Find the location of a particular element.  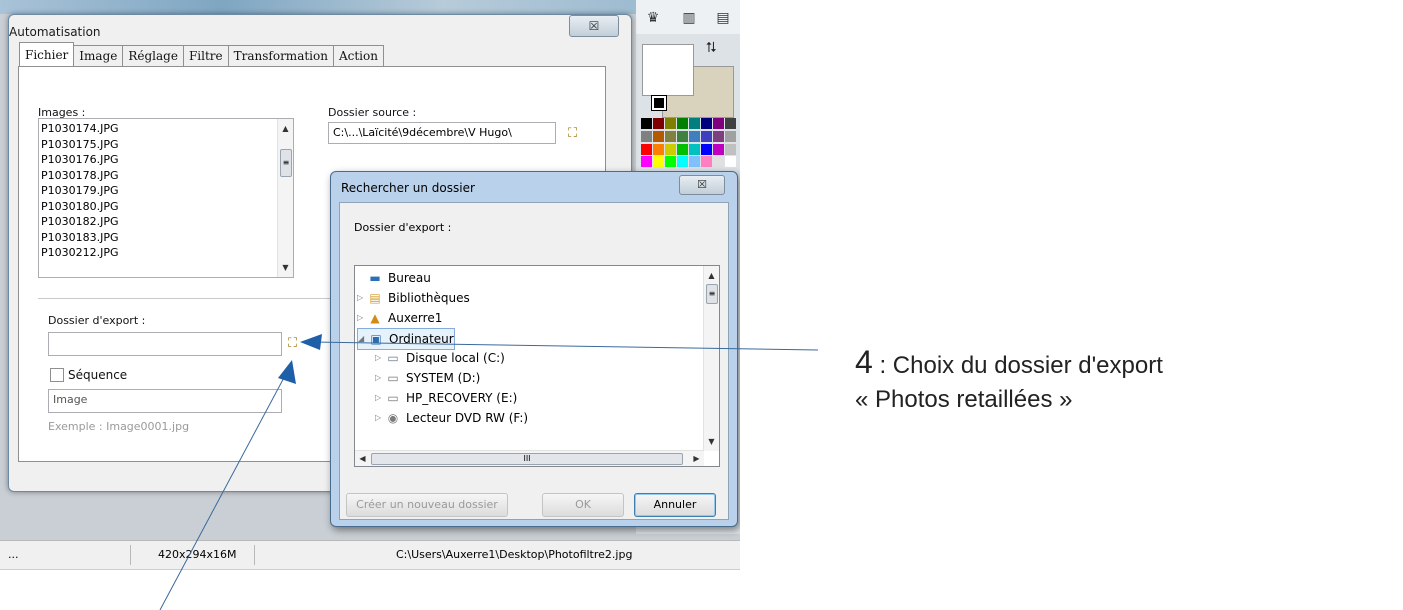

tree-vertical-scrollbar: ▲ ≡ ▼ is located at coordinates (711, 358).